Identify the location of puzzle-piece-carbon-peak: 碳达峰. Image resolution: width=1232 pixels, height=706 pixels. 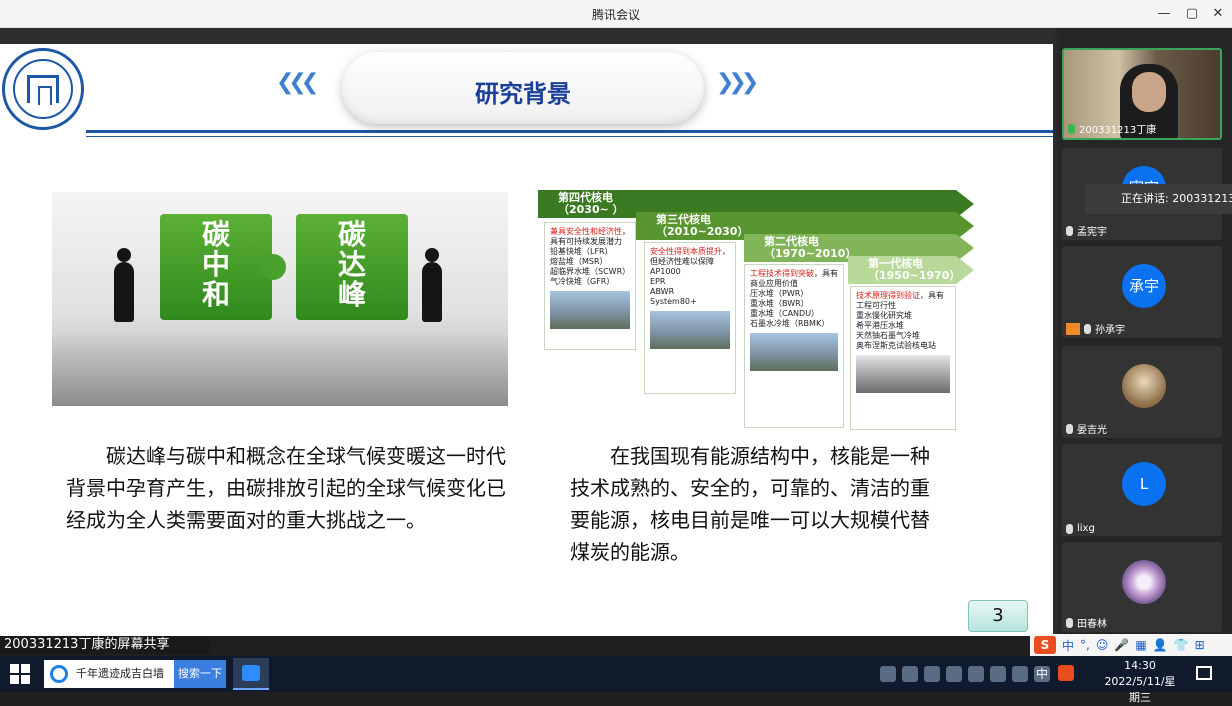
(352, 267).